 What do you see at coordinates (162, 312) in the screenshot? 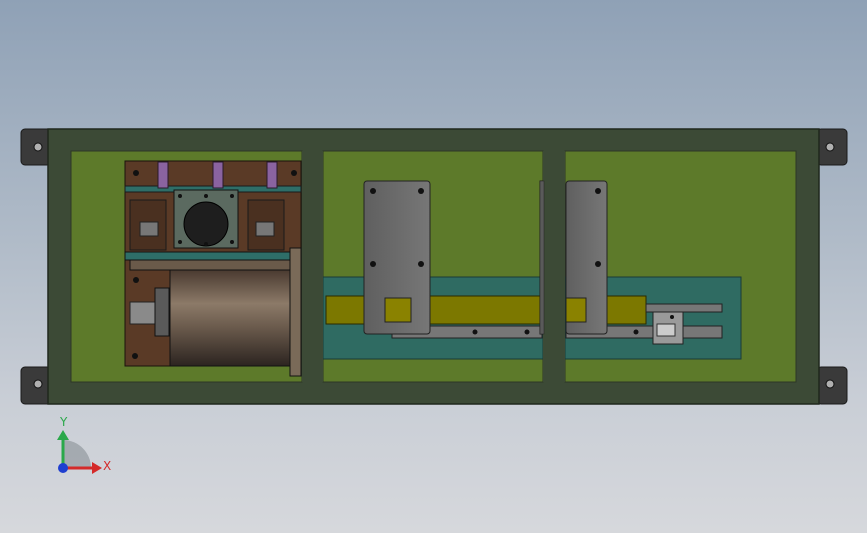
I see `motor-side-block` at bounding box center [162, 312].